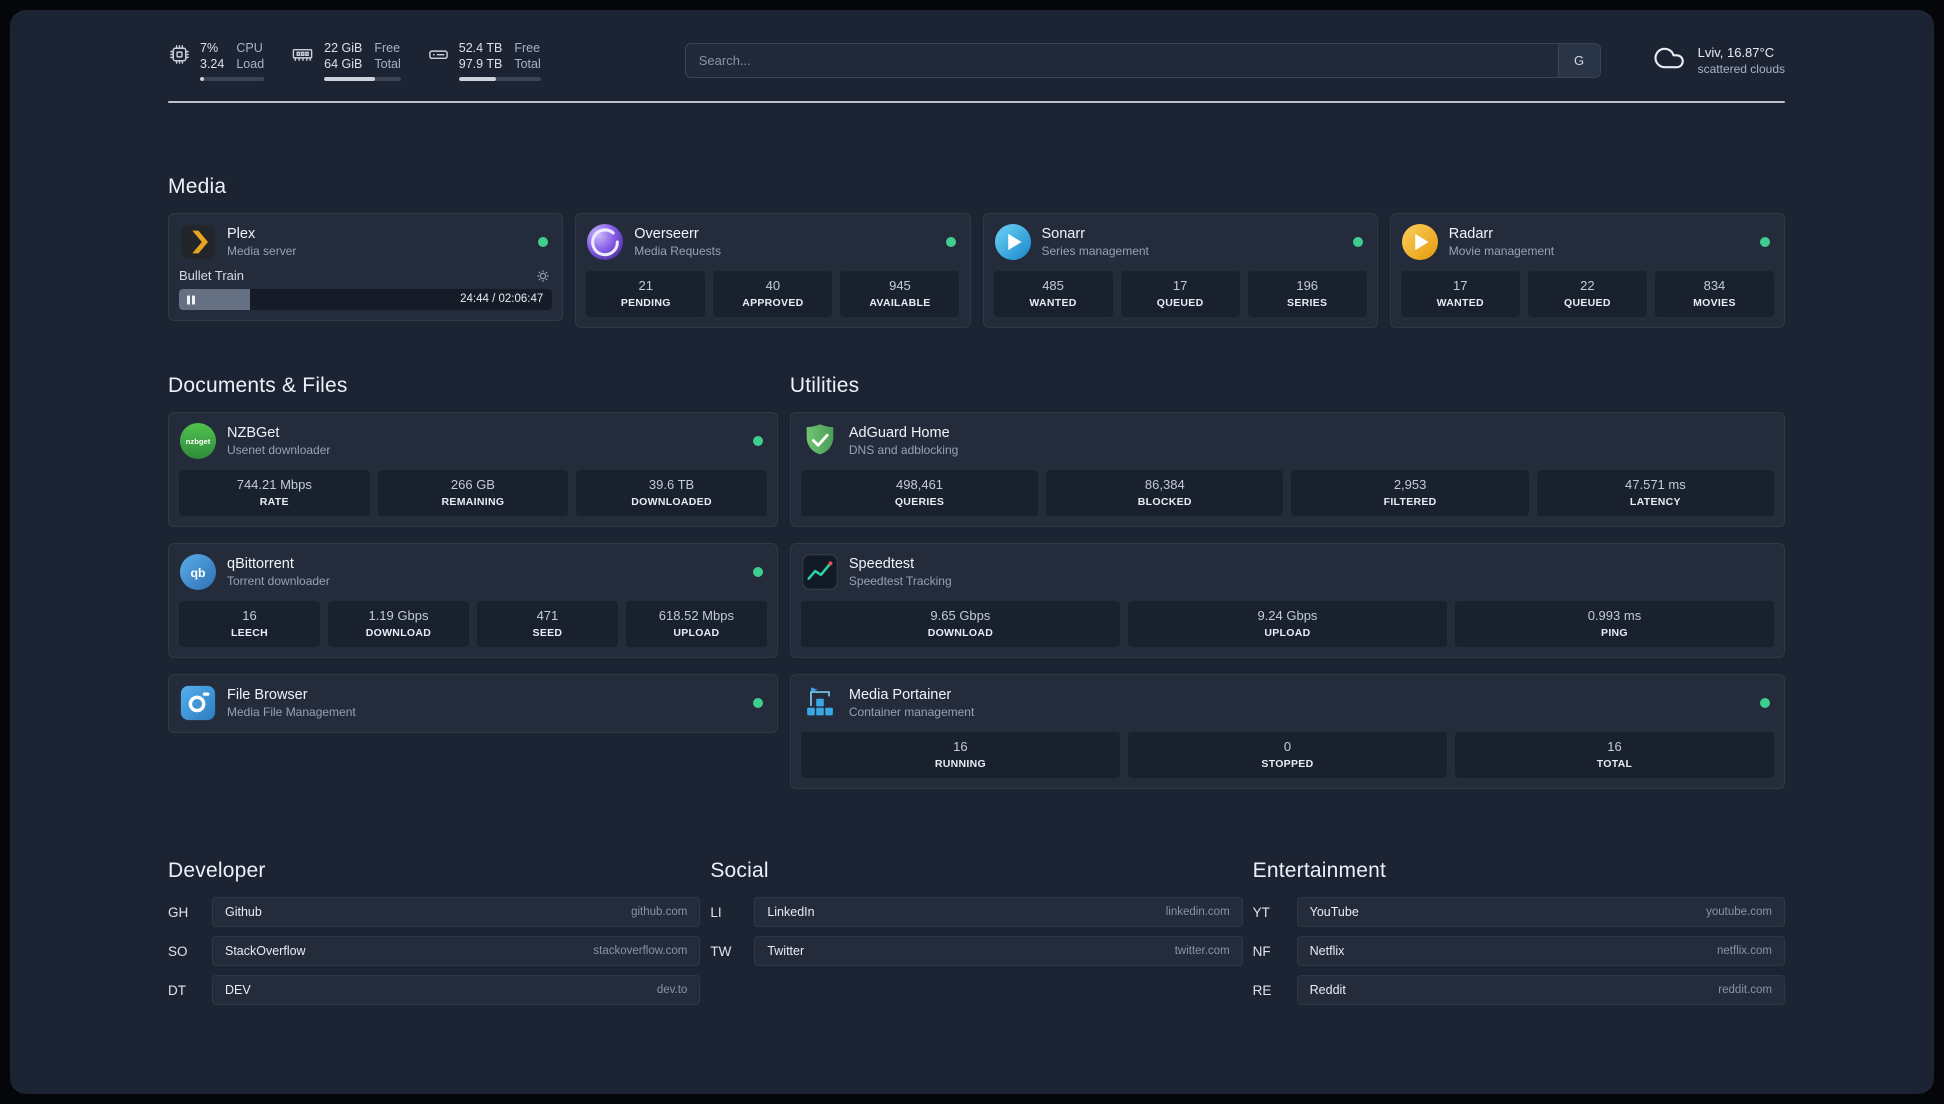 This screenshot has height=1104, width=1944. What do you see at coordinates (543, 276) in the screenshot?
I see `gear-icon` at bounding box center [543, 276].